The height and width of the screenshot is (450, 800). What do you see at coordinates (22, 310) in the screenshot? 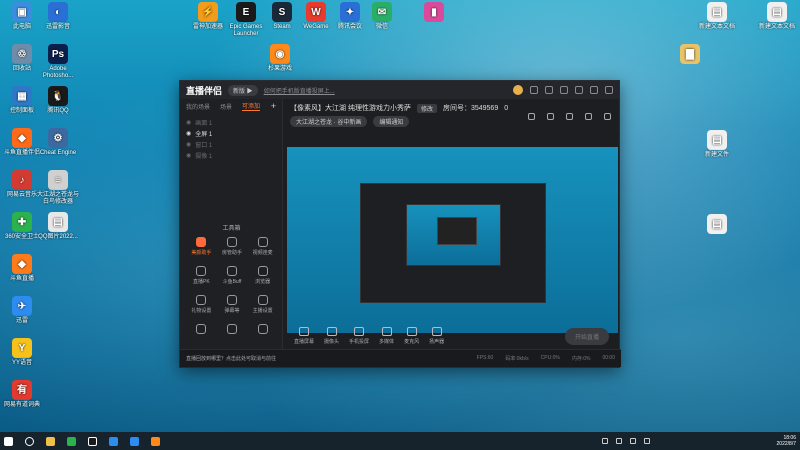
I see `desktop-icon: ✈ 迅雷` at bounding box center [22, 310].